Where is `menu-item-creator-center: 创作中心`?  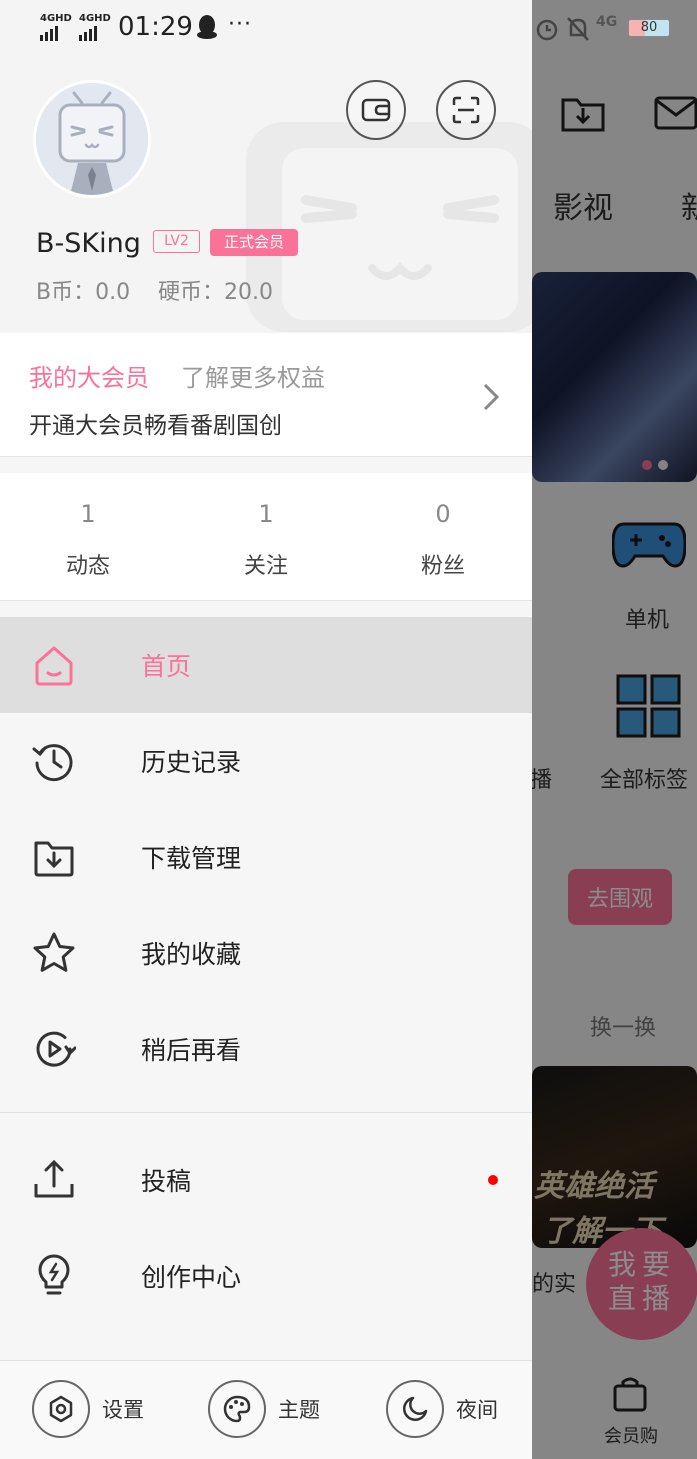
menu-item-creator-center: 创作中心 is located at coordinates (266, 1276).